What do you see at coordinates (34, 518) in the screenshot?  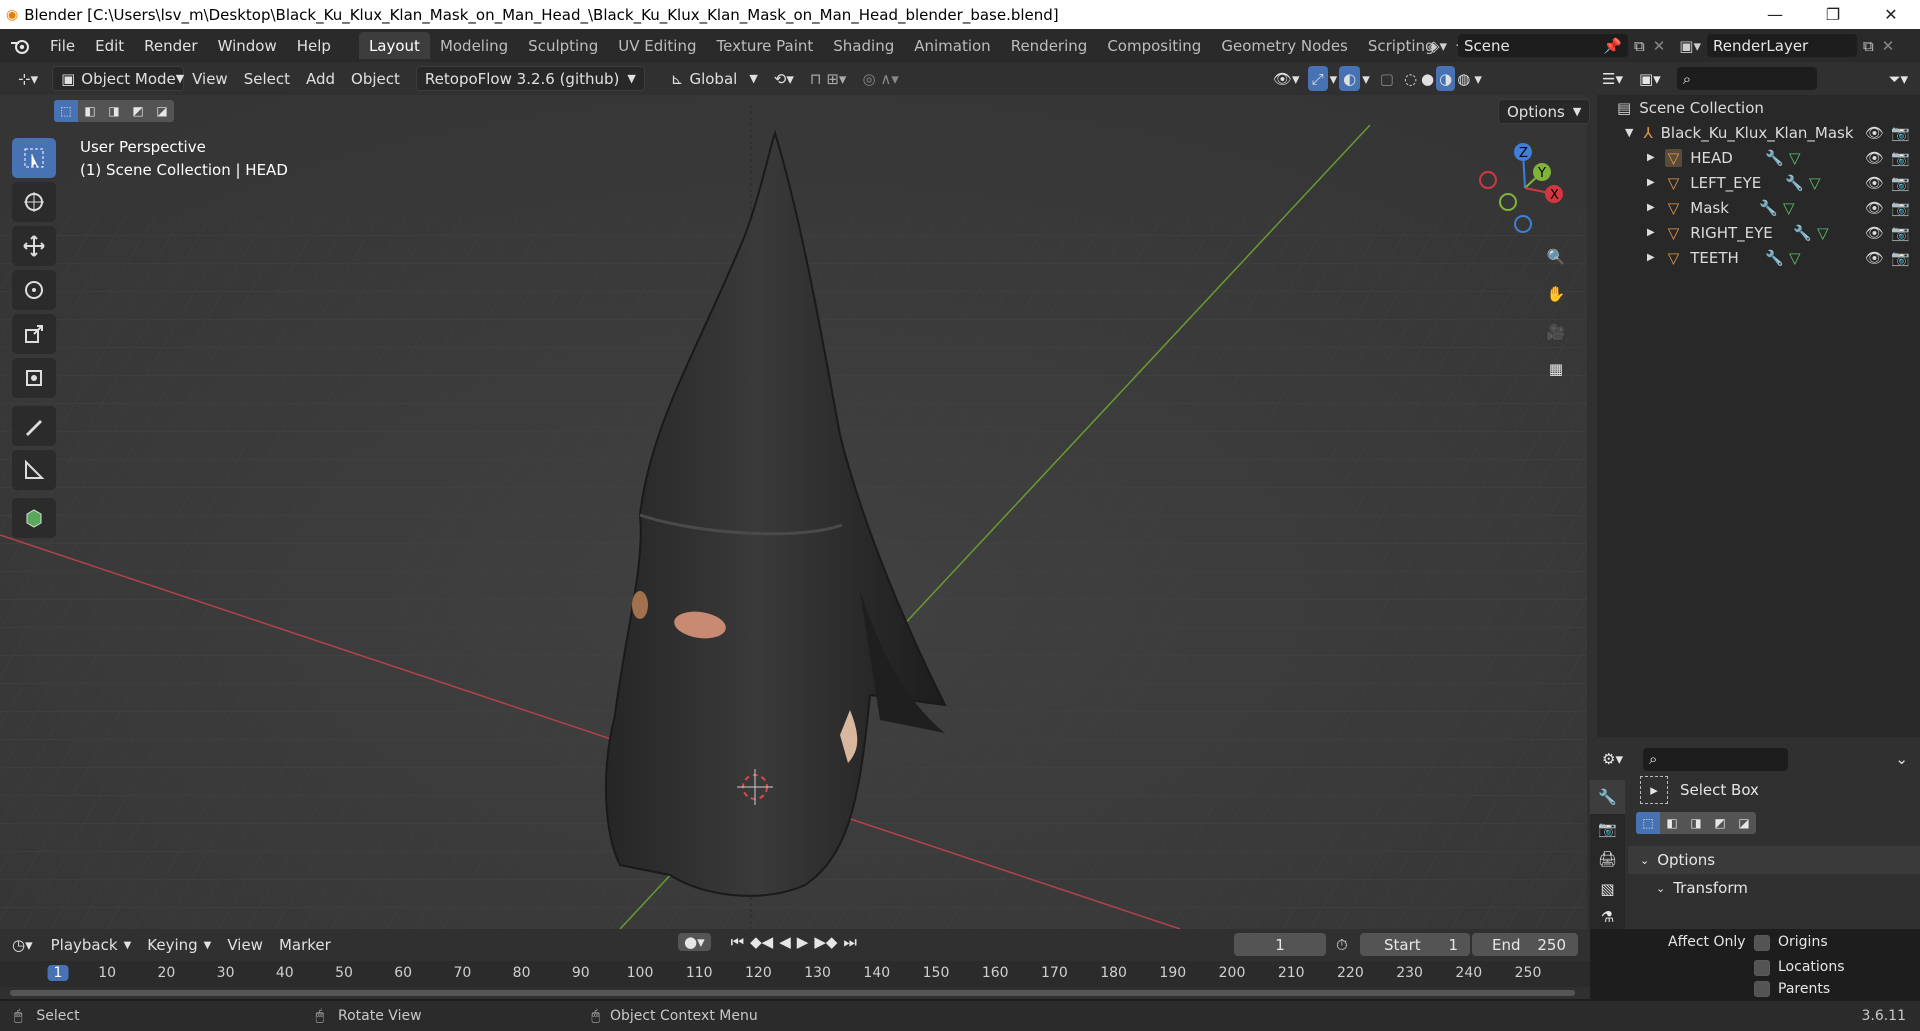 I see `add-cube-tool` at bounding box center [34, 518].